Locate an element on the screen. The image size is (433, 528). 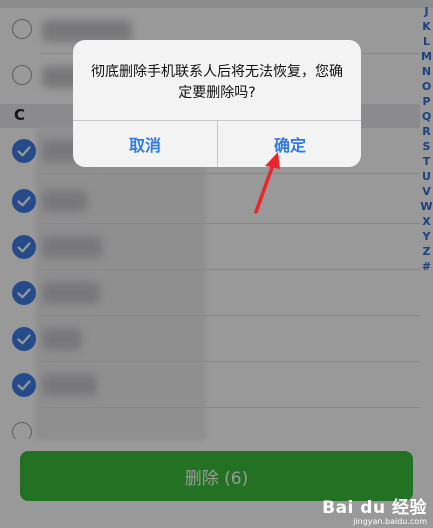
watermark-brand: Bai du 经验 is located at coordinates (374, 508).